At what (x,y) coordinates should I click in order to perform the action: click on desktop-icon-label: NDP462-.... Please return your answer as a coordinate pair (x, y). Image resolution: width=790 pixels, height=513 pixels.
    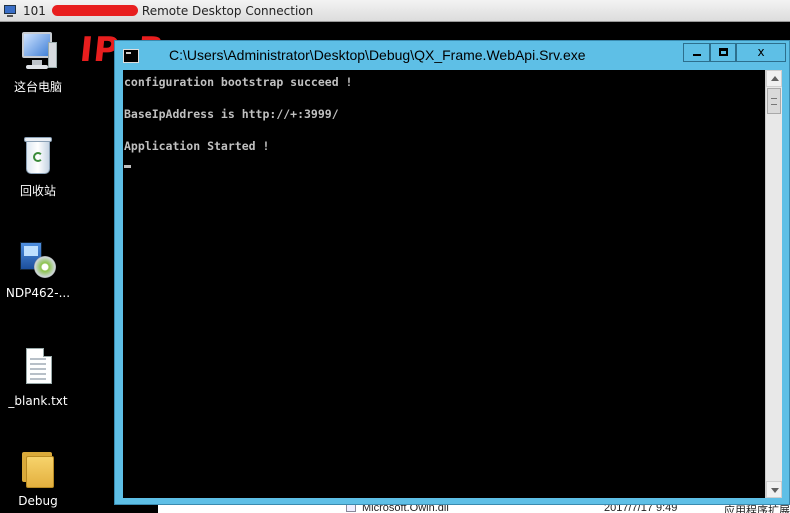
    Looking at the image, I should click on (38, 293).